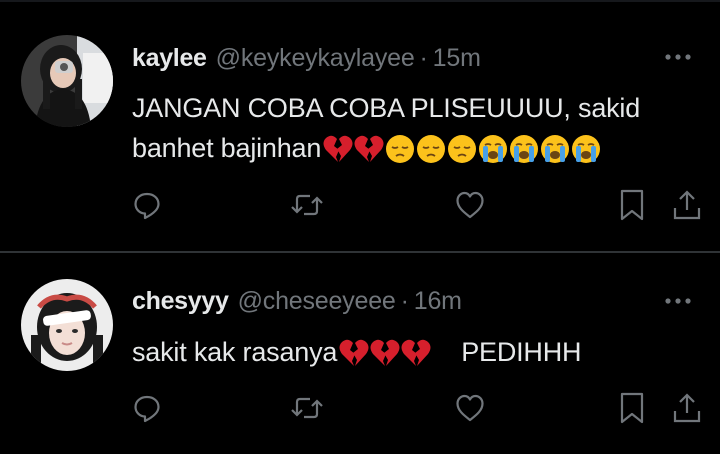  Describe the element at coordinates (317, 301) in the screenshot. I see `user-handle: @cheseeyeee` at that location.